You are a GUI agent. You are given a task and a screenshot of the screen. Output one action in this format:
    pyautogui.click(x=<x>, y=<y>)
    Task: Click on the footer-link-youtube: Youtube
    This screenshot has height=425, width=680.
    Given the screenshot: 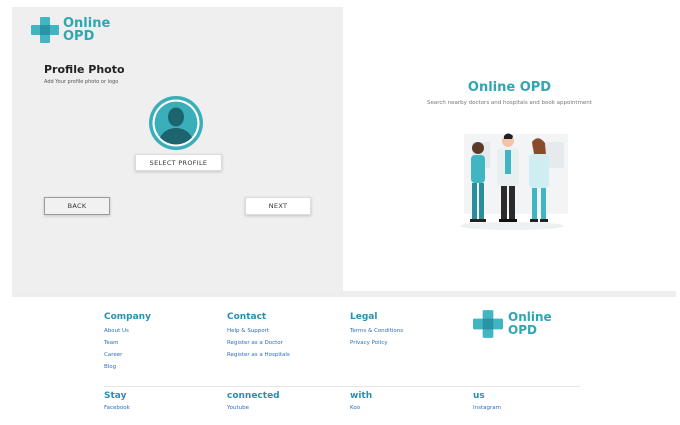 What is the action you would take?
    pyautogui.click(x=253, y=408)
    